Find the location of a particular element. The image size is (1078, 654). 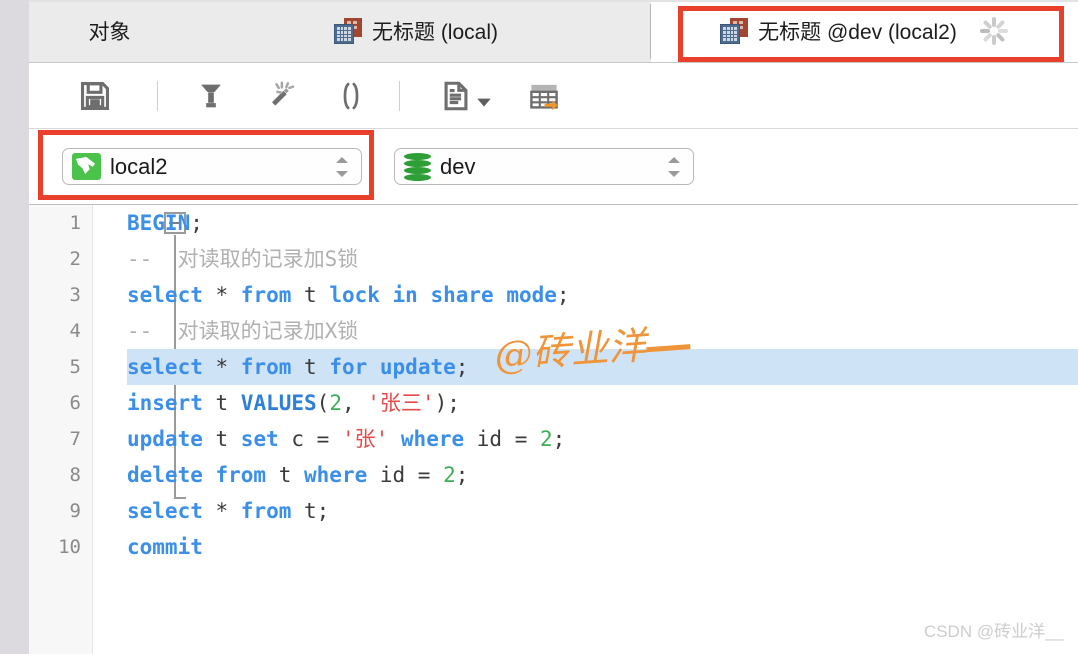

line-number: 7 is located at coordinates (75, 439).